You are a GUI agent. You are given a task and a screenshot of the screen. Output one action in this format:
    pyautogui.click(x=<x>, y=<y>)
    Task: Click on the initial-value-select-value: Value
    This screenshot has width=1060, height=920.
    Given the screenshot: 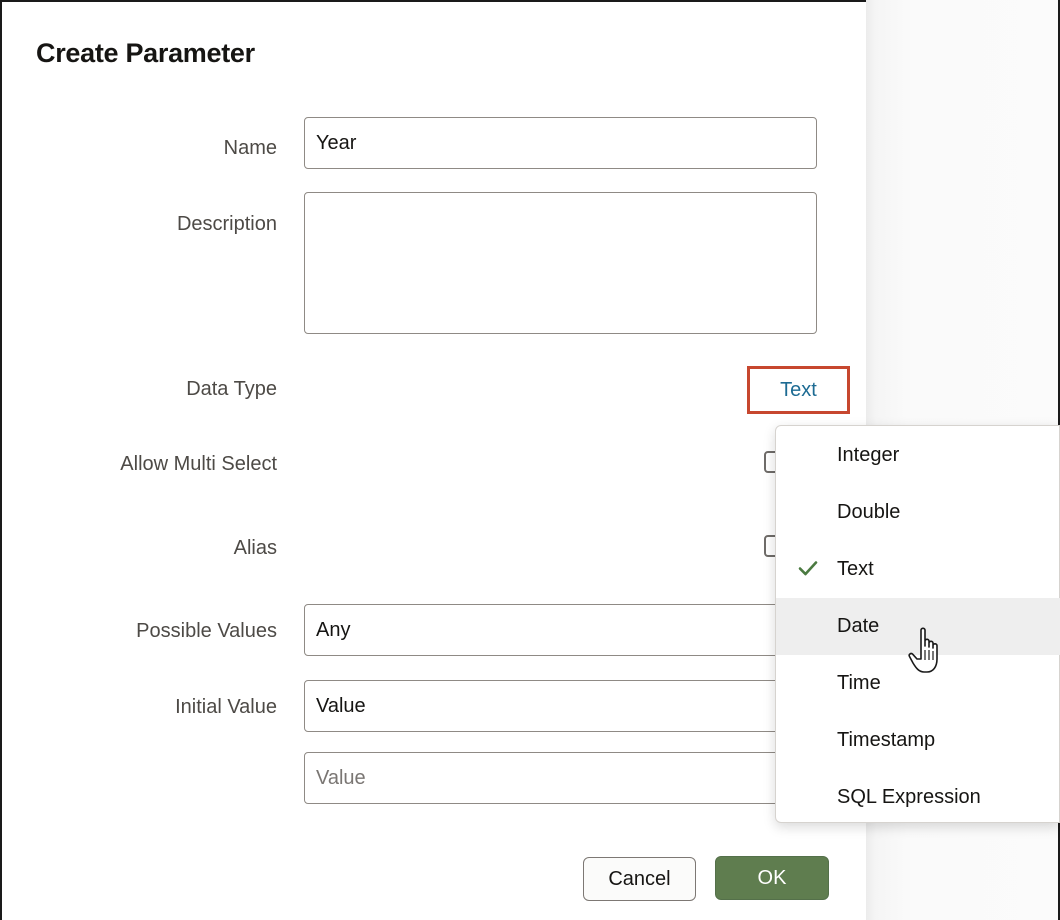 What is the action you would take?
    pyautogui.click(x=341, y=705)
    